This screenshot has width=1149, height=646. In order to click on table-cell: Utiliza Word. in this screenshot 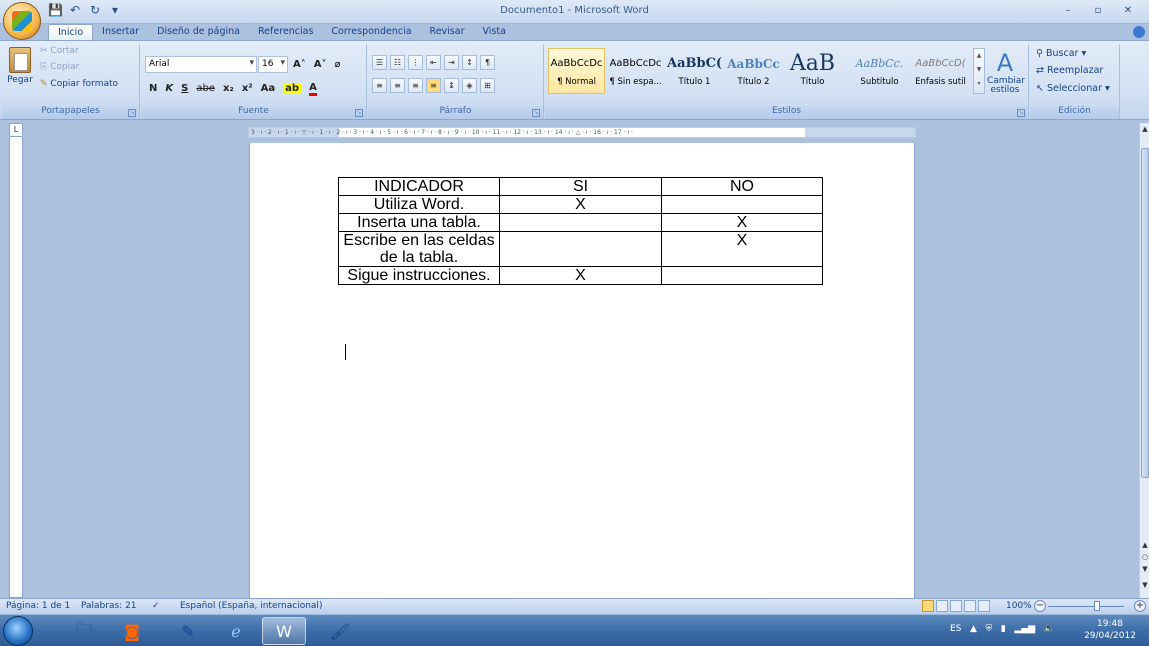, I will do `click(419, 204)`.